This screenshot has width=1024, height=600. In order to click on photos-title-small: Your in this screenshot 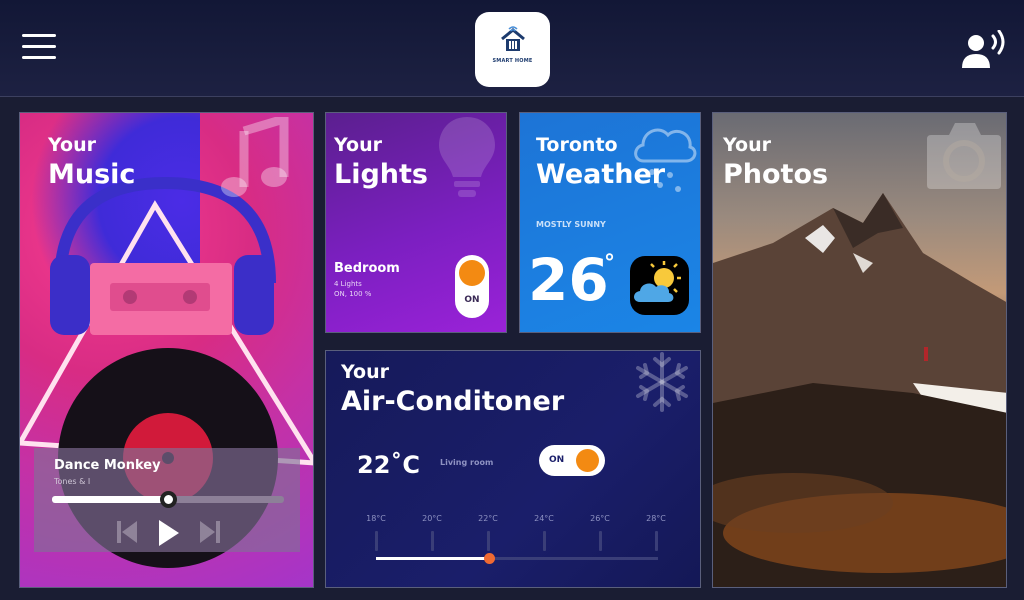, I will do `click(747, 145)`.